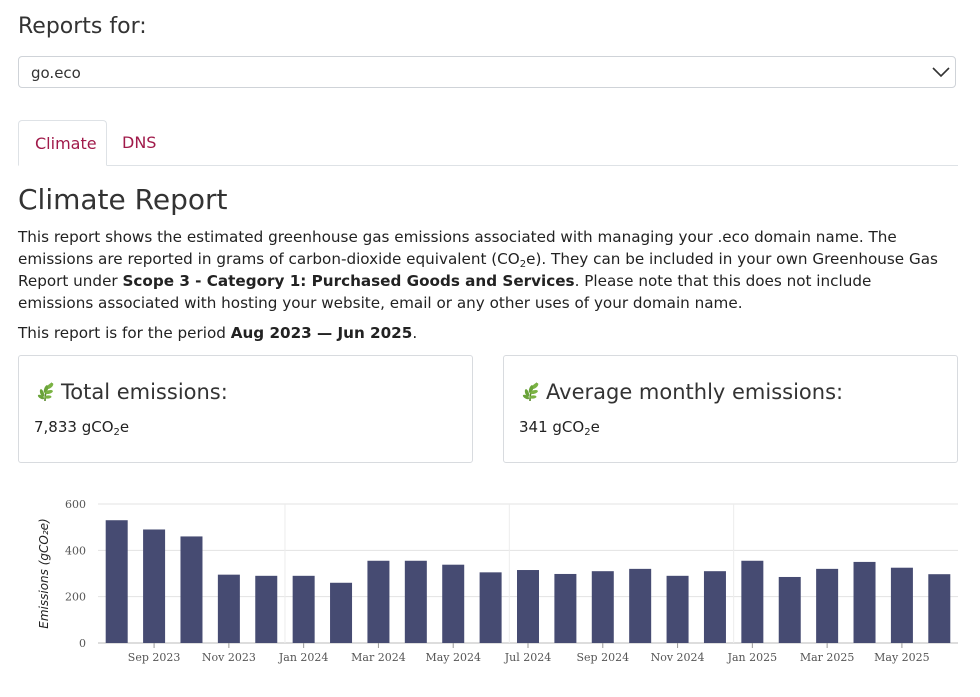 The image size is (980, 697). Describe the element at coordinates (245, 409) in the screenshot. I see `total-emissions-card: Total emissions: 7,833 gCO2e` at that location.